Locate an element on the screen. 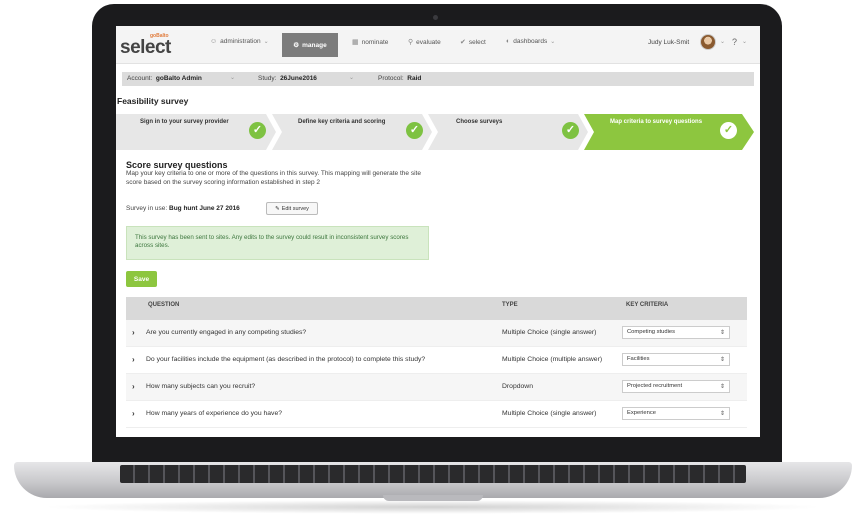  step-label: Map criteria to survey questions is located at coordinates (656, 122).